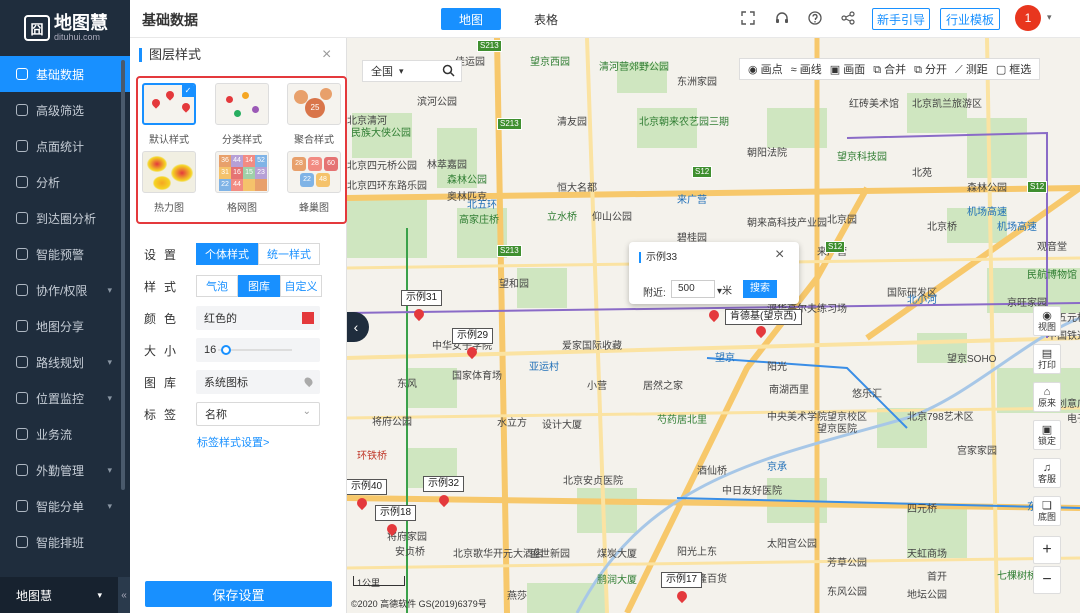 The width and height of the screenshot is (1080, 613). I want to click on sidebar-item: 基础数据, so click(65, 74).